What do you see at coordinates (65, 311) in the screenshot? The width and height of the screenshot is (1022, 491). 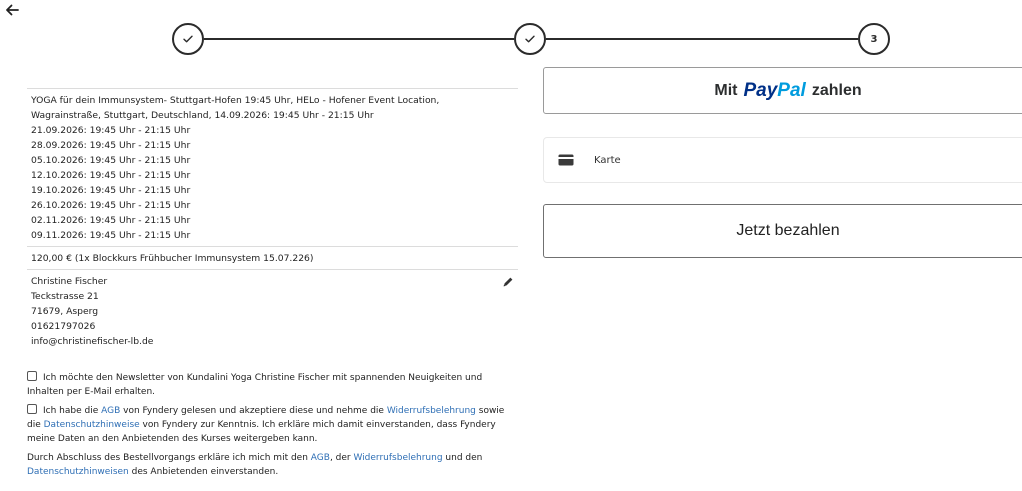 I see `address-city: 71679, Asperg` at bounding box center [65, 311].